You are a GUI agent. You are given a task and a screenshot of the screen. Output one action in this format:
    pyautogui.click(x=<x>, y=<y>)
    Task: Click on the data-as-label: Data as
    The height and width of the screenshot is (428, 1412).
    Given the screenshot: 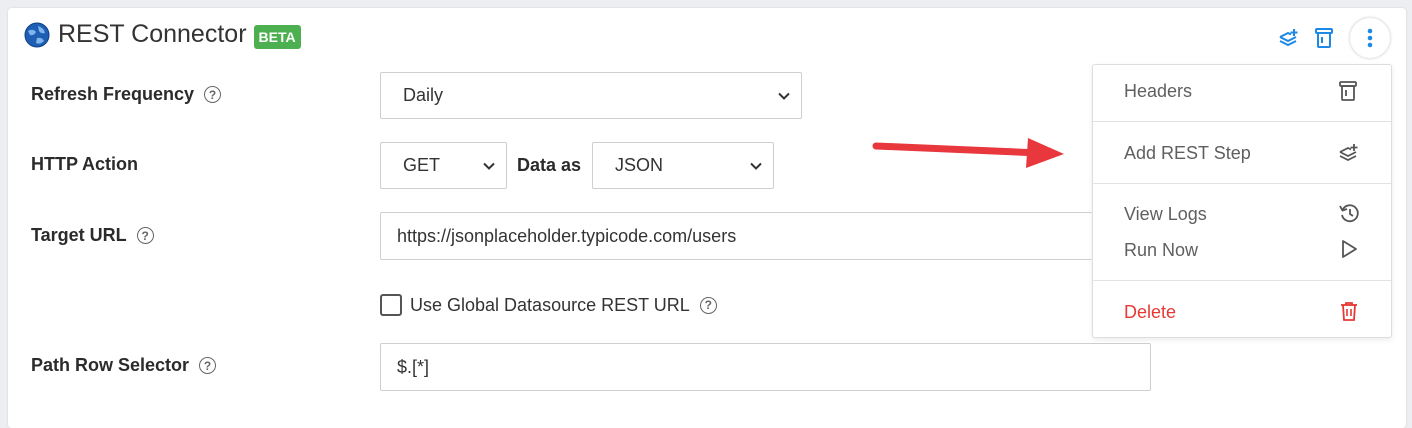 What is the action you would take?
    pyautogui.click(x=549, y=165)
    